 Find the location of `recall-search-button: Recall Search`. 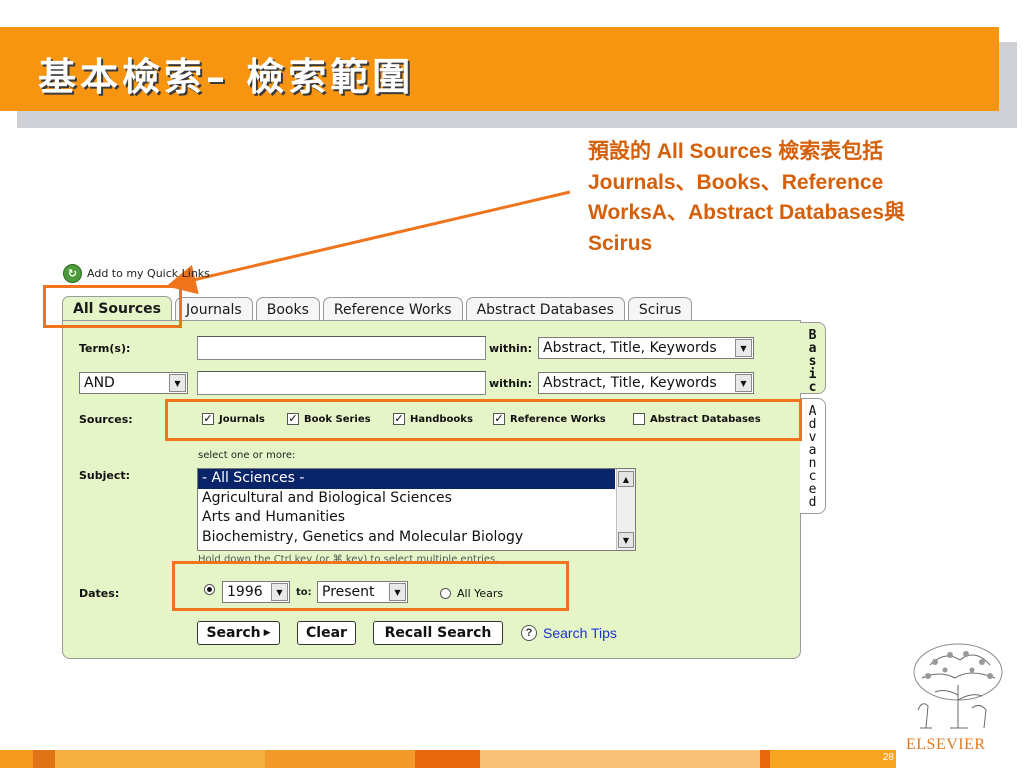

recall-search-button: Recall Search is located at coordinates (438, 633).